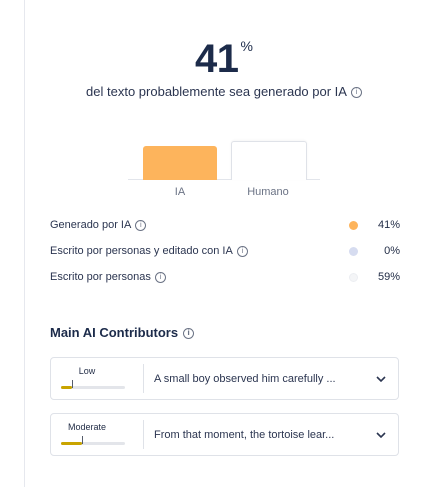 The image size is (423, 487). What do you see at coordinates (122, 332) in the screenshot?
I see `contributors-title: Main AI Contributors i` at bounding box center [122, 332].